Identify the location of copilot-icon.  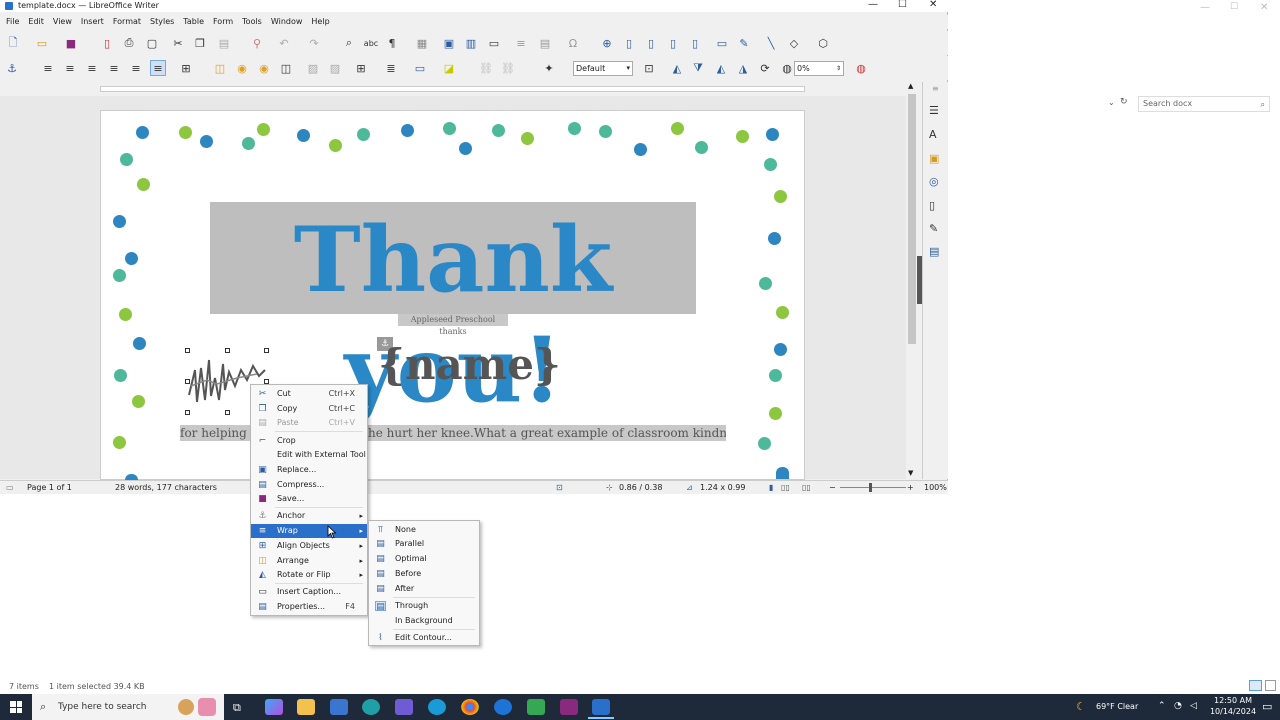
(274, 707).